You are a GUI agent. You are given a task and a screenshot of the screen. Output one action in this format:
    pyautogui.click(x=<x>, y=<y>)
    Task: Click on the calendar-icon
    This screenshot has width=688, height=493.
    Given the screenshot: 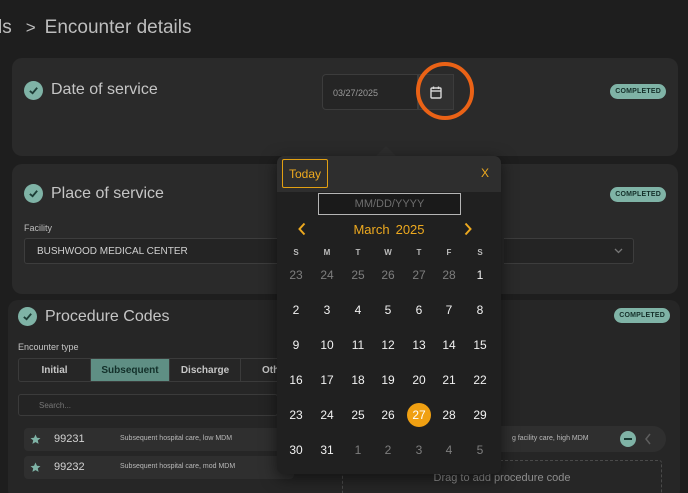 What is the action you would take?
    pyautogui.click(x=436, y=92)
    